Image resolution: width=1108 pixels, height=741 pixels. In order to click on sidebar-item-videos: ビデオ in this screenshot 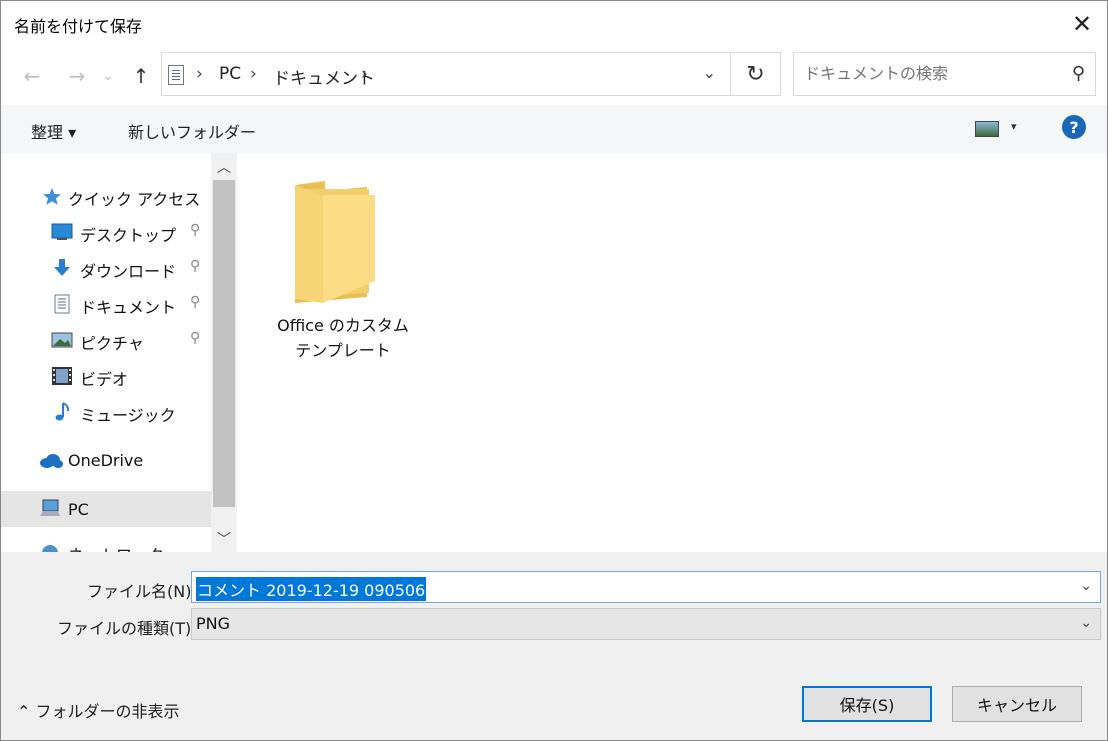, I will do `click(106, 376)`.